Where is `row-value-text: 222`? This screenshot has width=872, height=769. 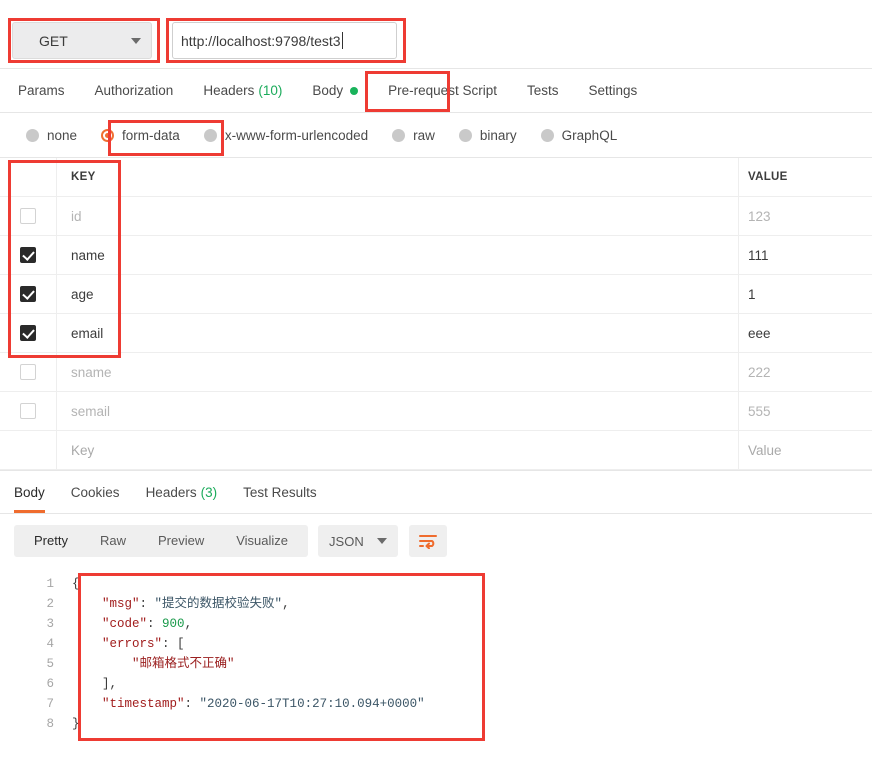
row-value-text: 222 is located at coordinates (759, 372).